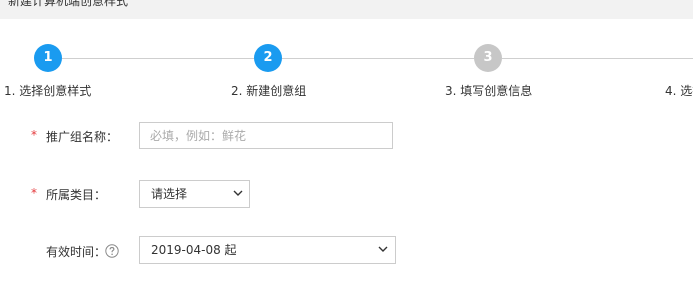  Describe the element at coordinates (488, 58) in the screenshot. I see `step-3-indicator: 3` at that location.